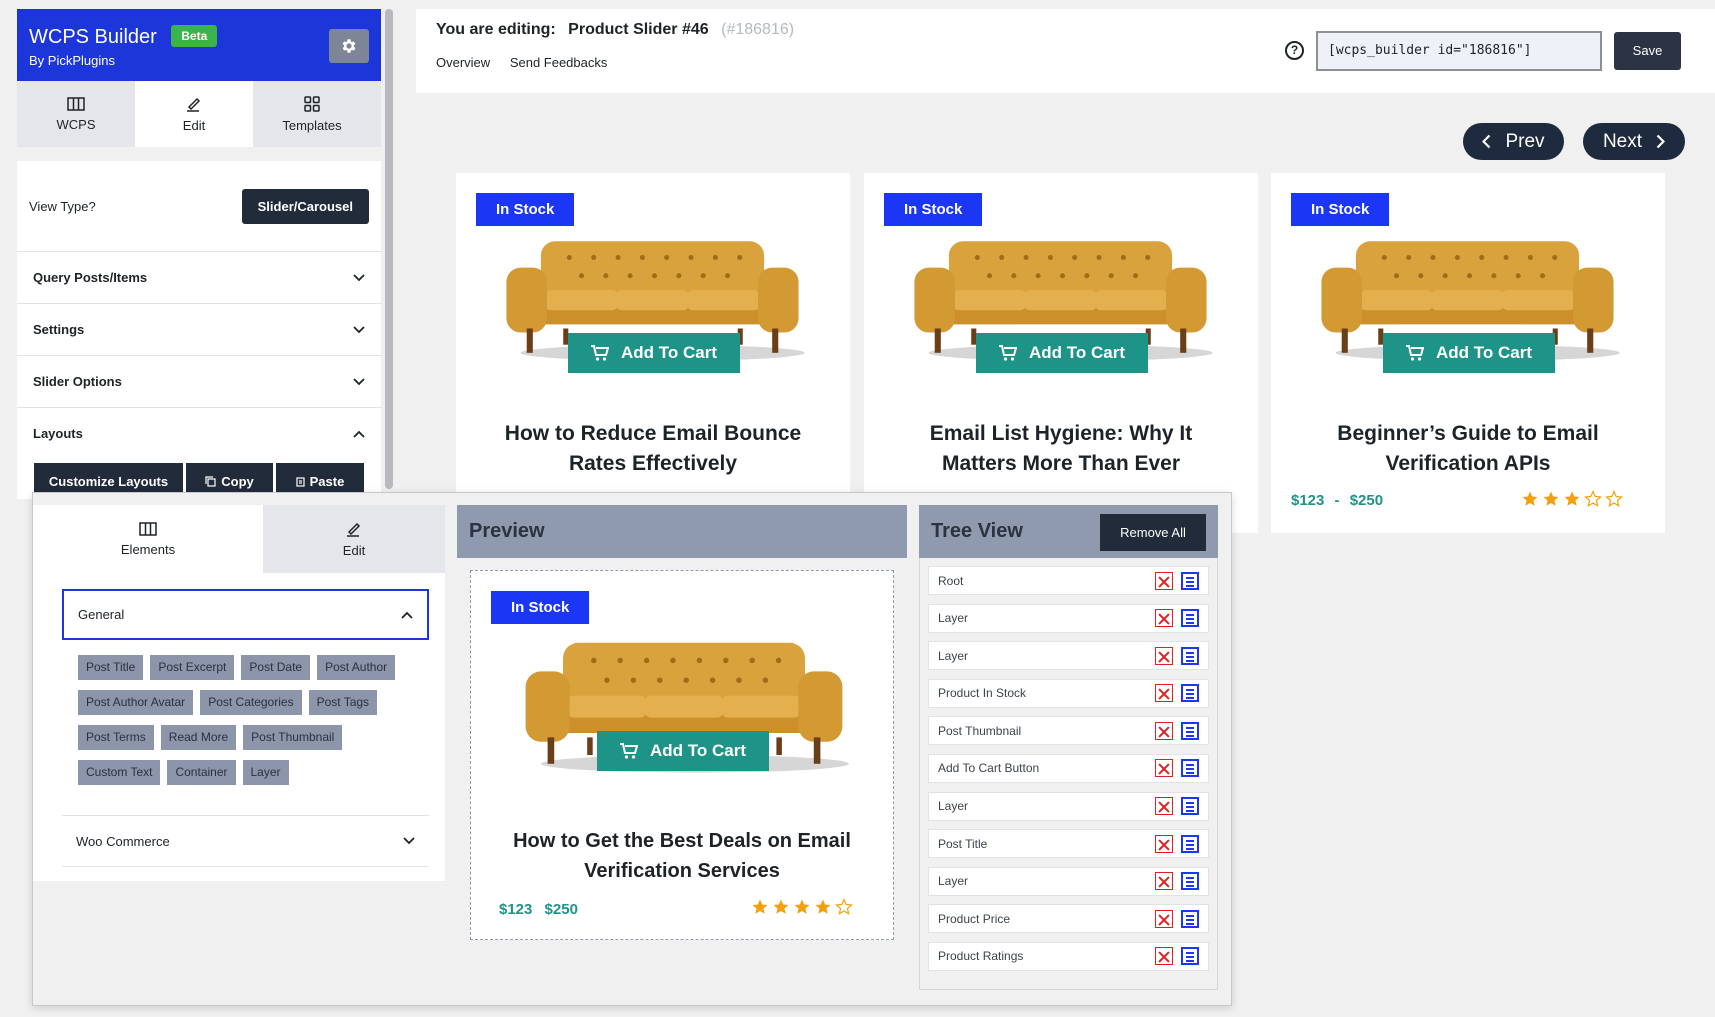 The image size is (1715, 1017). What do you see at coordinates (1513, 141) in the screenshot?
I see `prev-button: Prev` at bounding box center [1513, 141].